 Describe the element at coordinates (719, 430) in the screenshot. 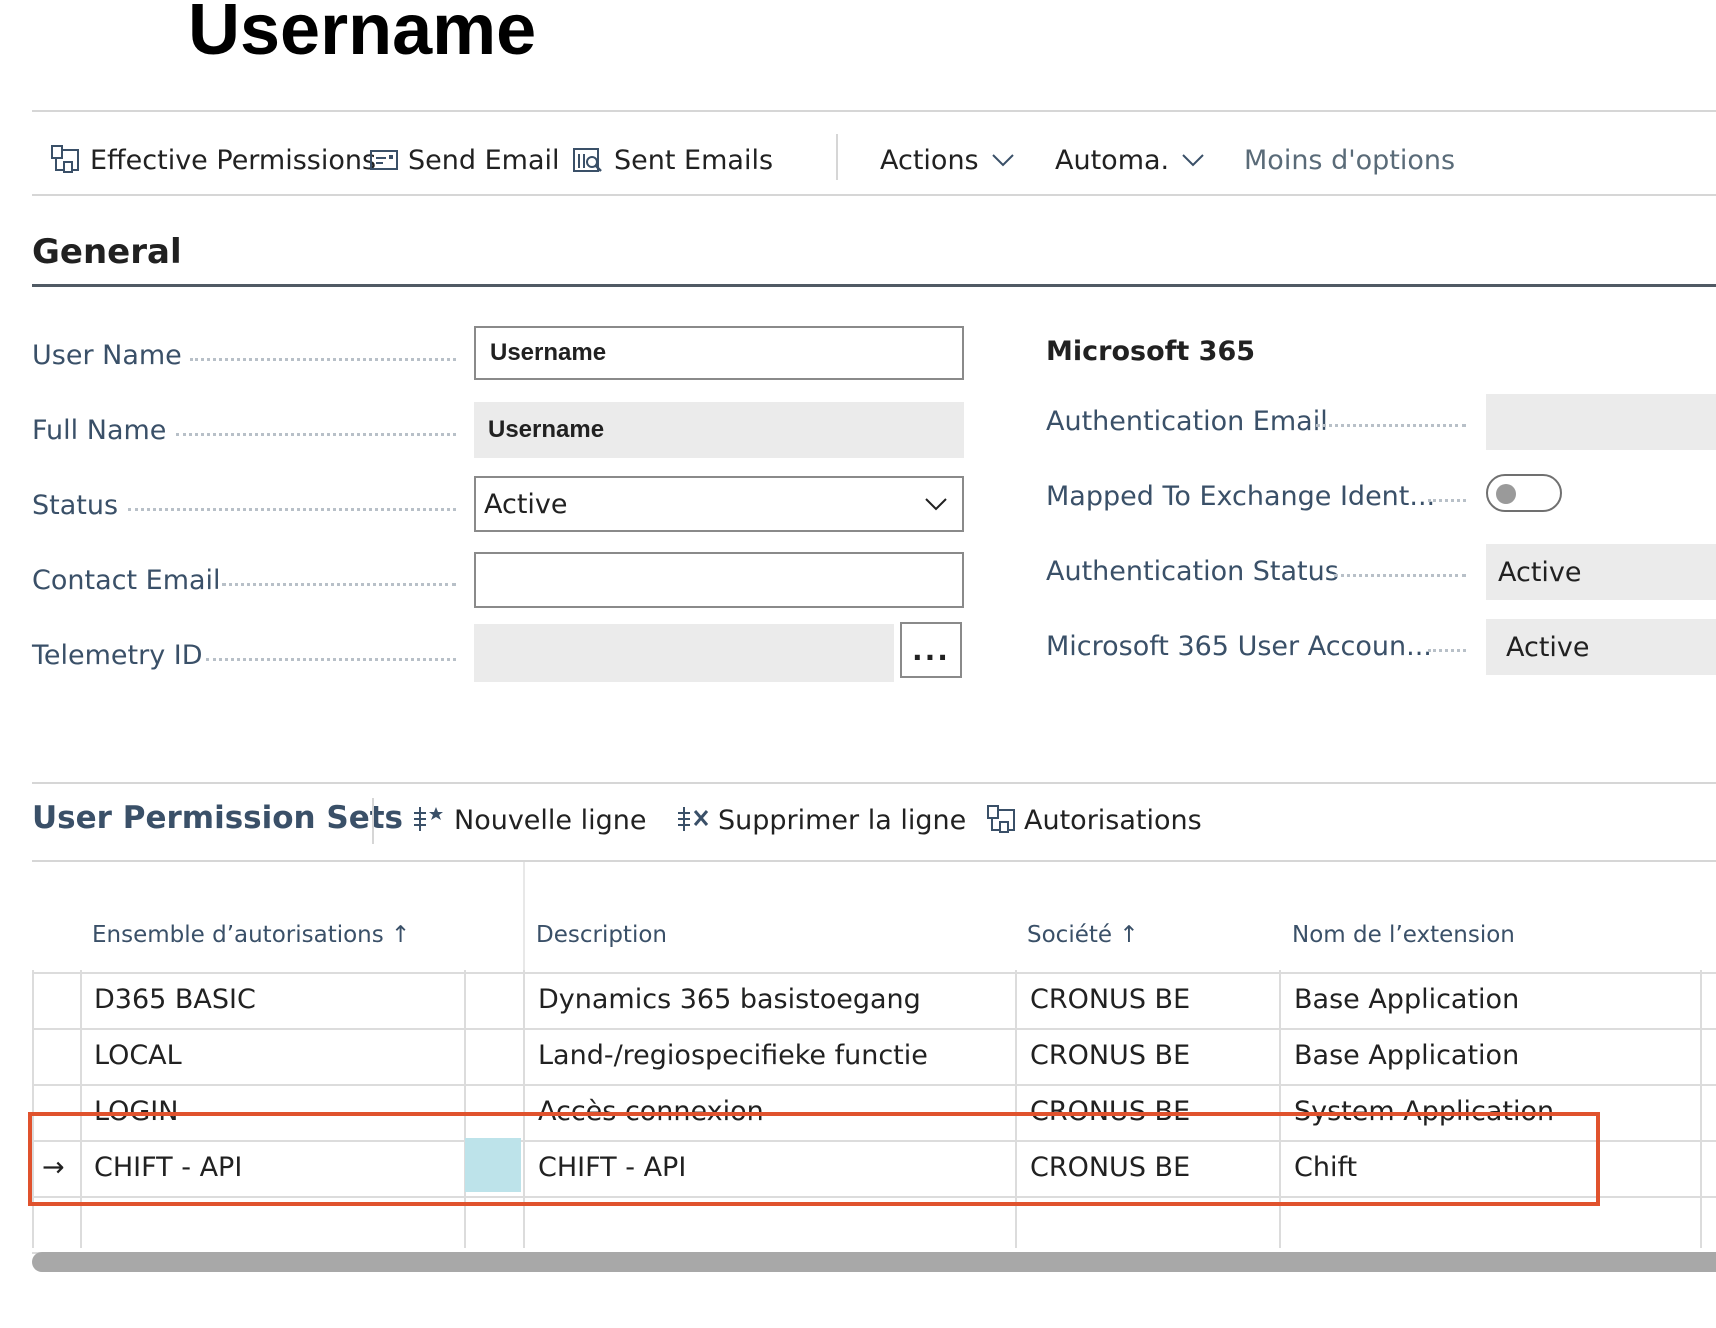

I see `full-name-field: Username` at that location.